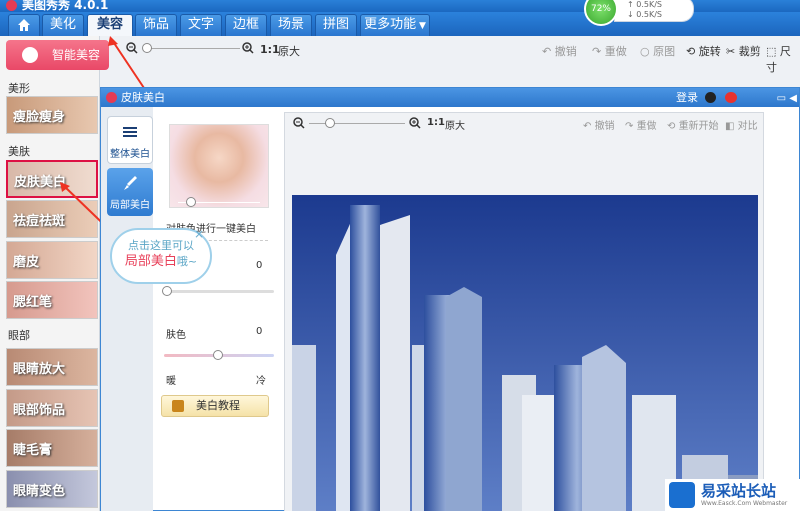 Image resolution: width=800 pixels, height=511 pixels. I want to click on preview-slider-handle, so click(191, 202).